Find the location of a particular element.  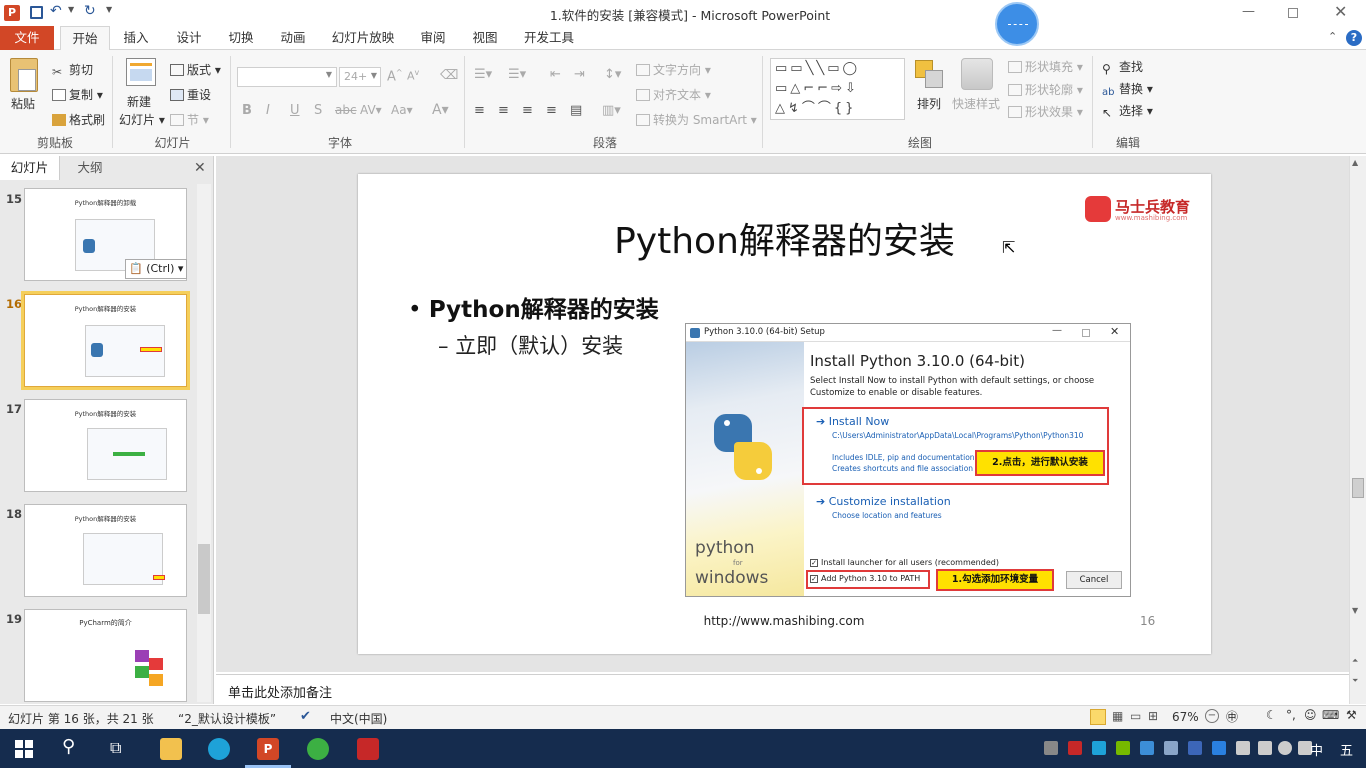

tray-wifi-icon is located at coordinates (1285, 748).